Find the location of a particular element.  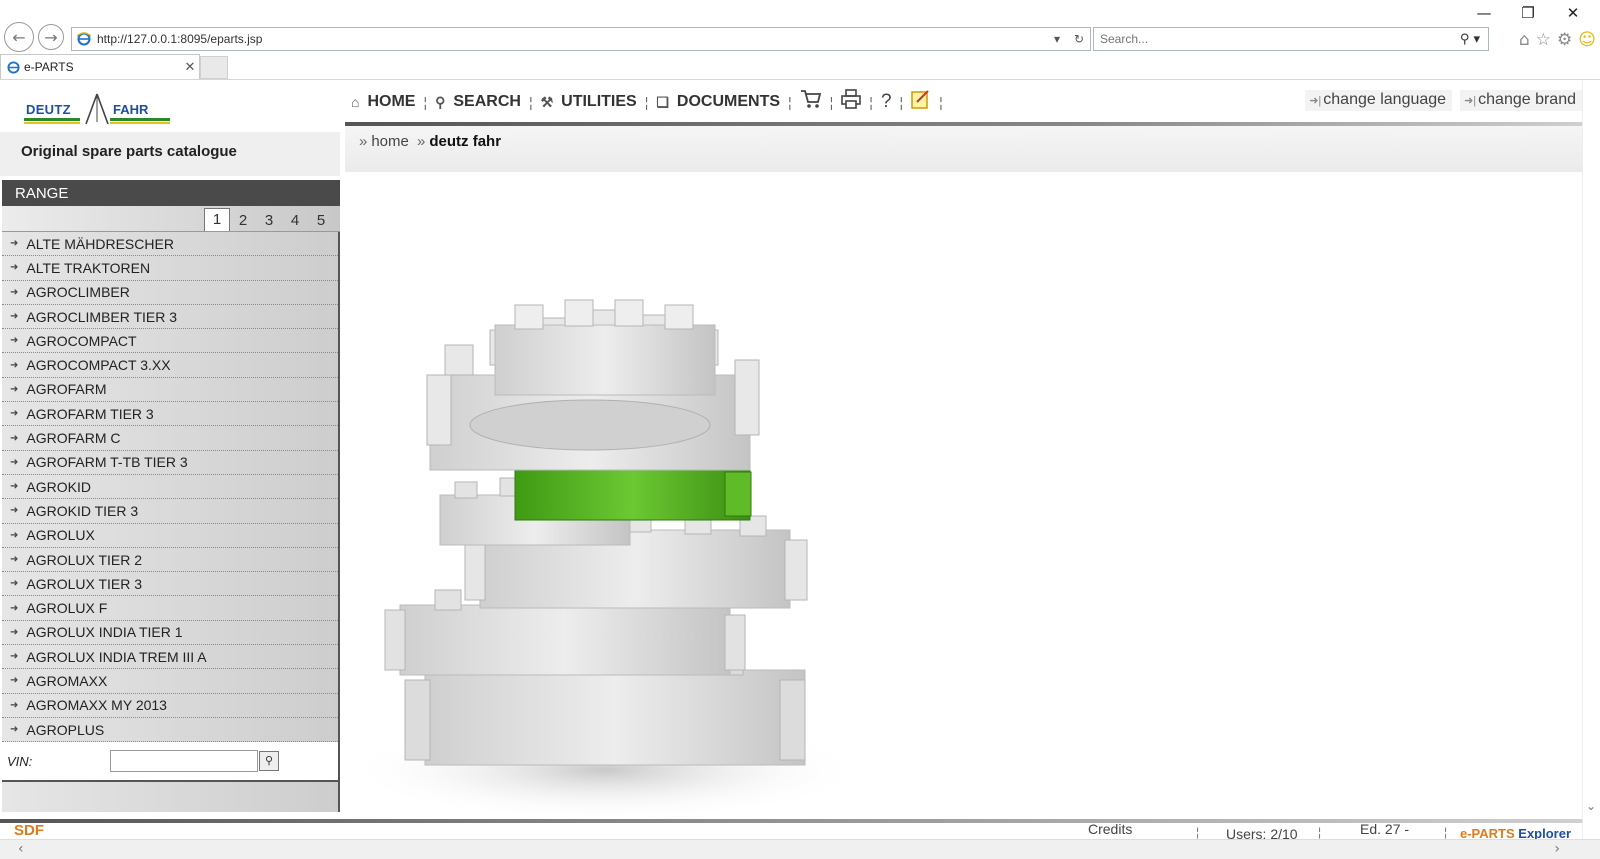

favorites-star-icon: ☆ is located at coordinates (1543, 40).